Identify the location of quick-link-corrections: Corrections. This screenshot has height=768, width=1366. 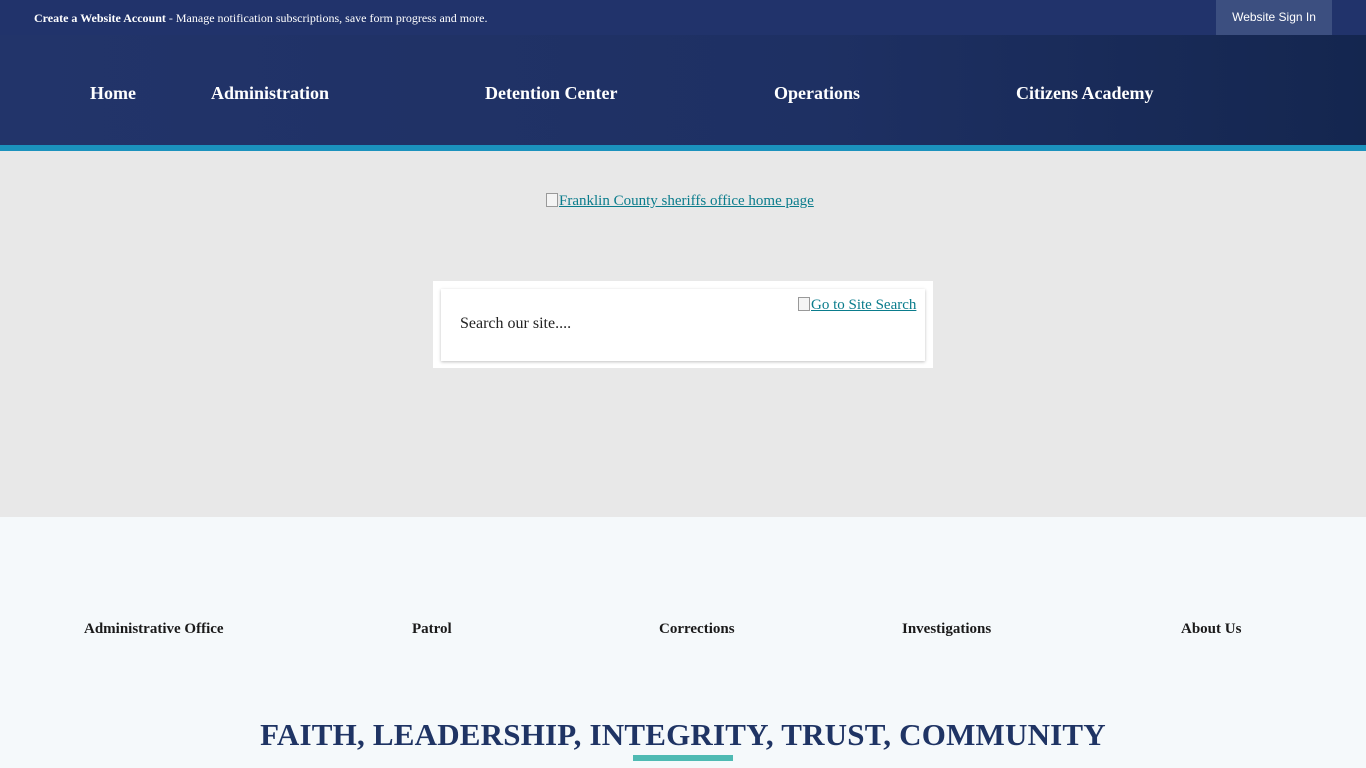
(697, 629).